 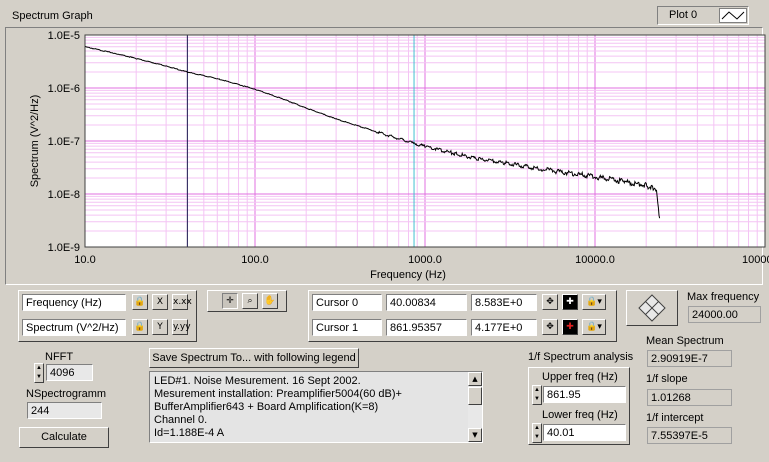 I want to click on slope-value: 1.01268, so click(x=689, y=397).